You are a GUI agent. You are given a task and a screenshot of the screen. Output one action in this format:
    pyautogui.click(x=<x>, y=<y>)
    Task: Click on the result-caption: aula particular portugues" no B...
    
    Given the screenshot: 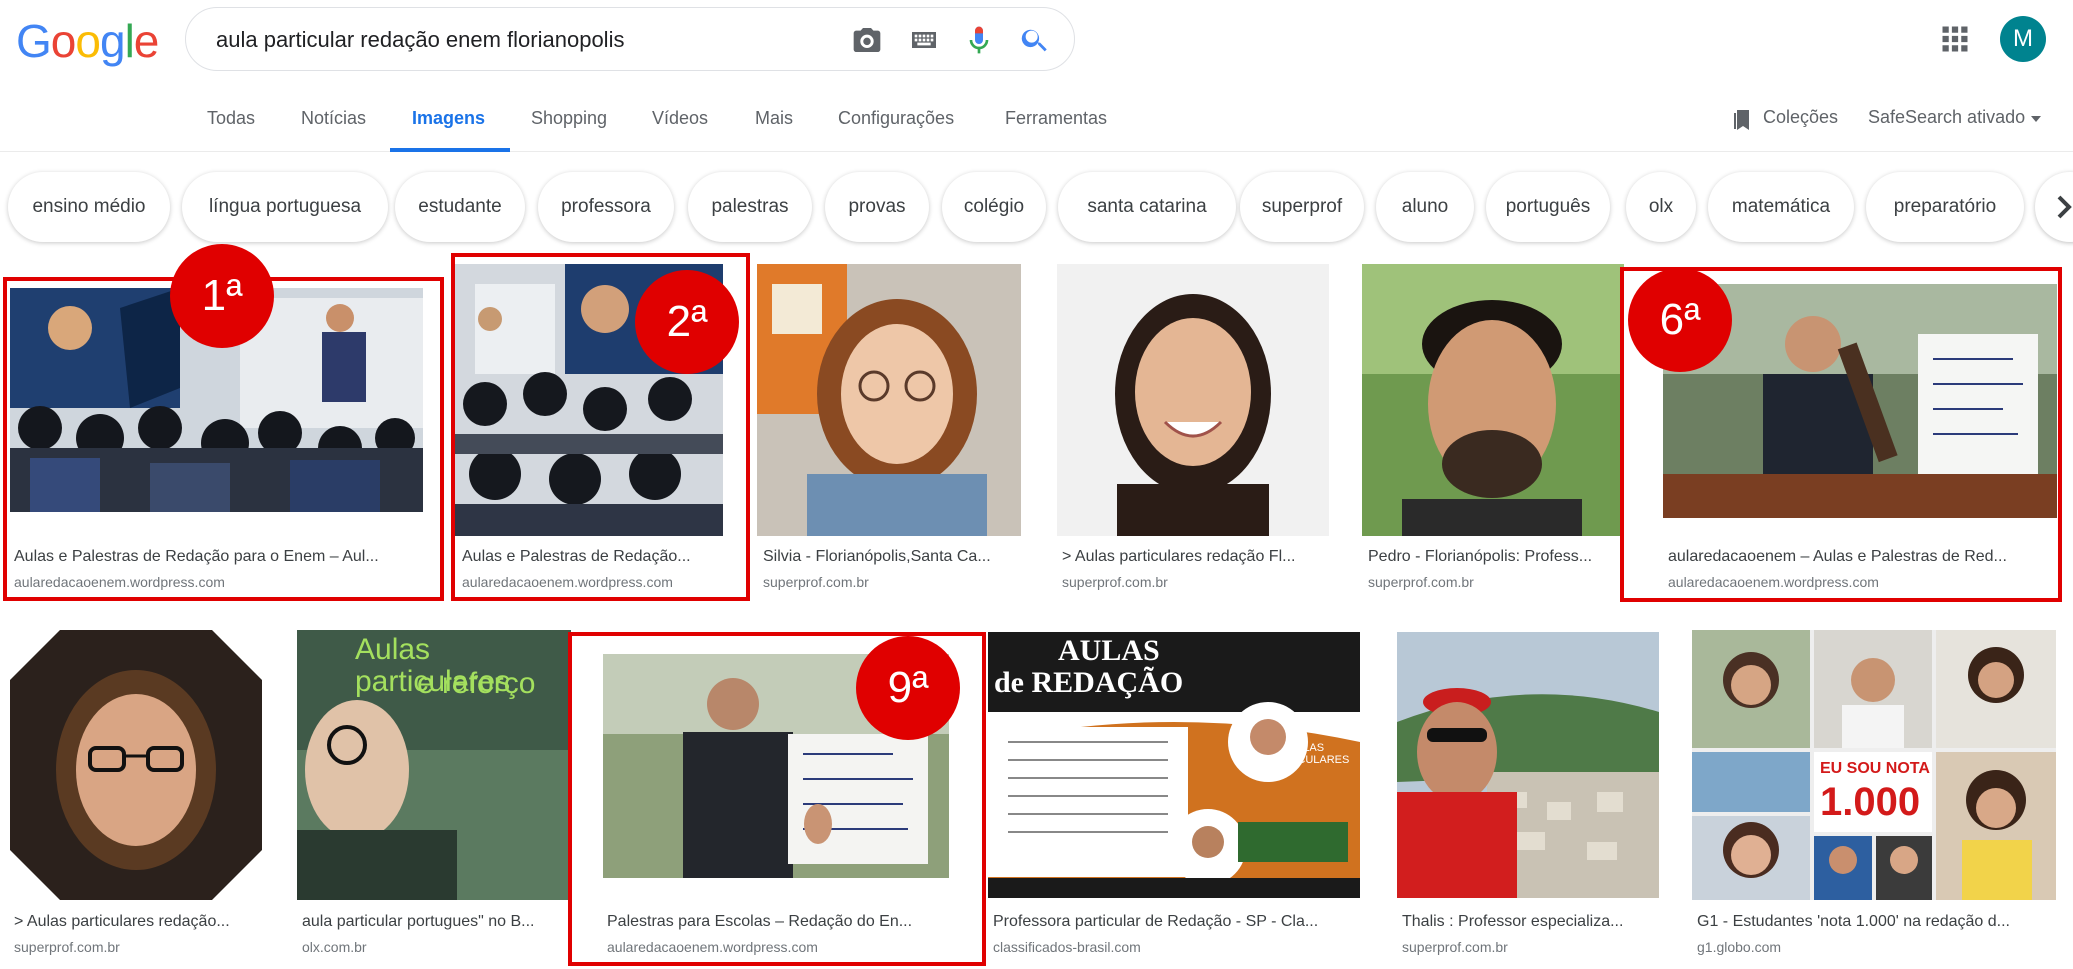 What is the action you would take?
    pyautogui.click(x=433, y=922)
    